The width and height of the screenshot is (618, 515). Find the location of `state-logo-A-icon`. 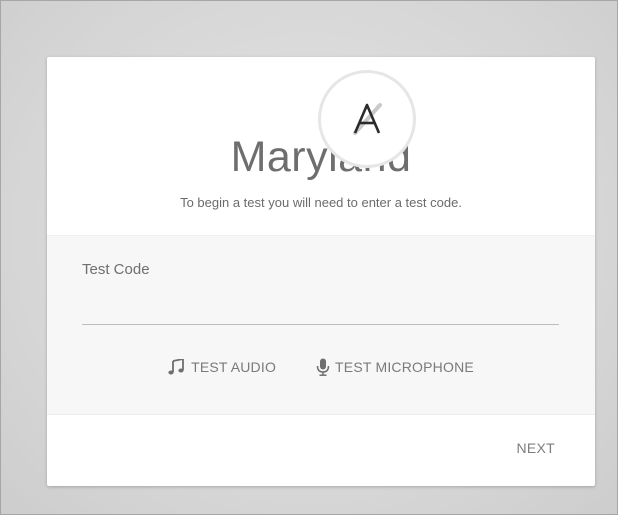

state-logo-A-icon is located at coordinates (367, 119).